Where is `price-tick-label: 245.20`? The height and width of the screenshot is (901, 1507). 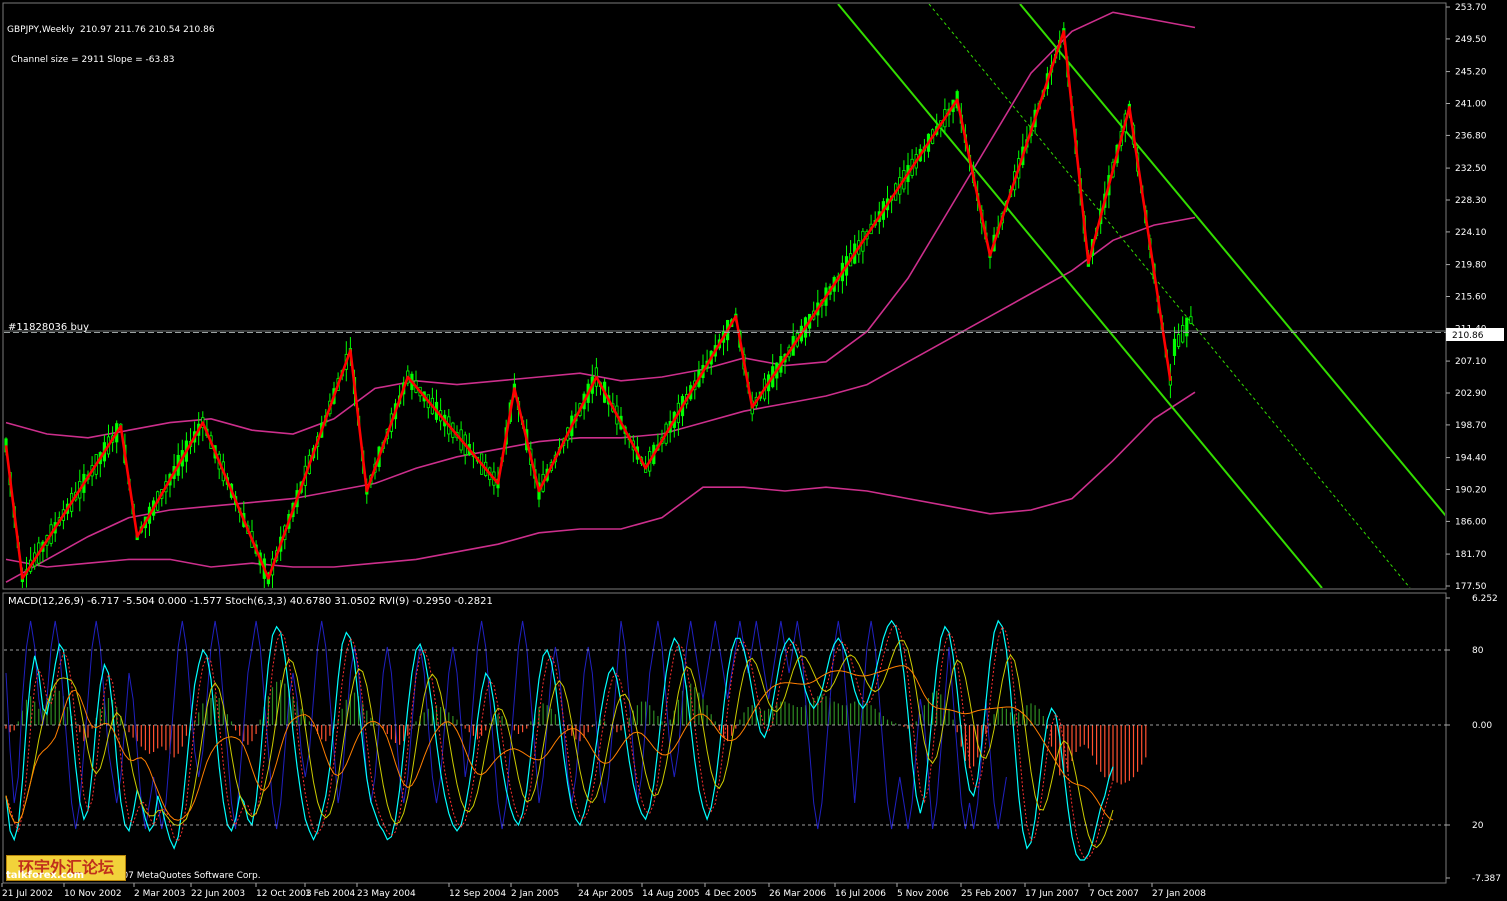 price-tick-label: 245.20 is located at coordinates (1471, 73).